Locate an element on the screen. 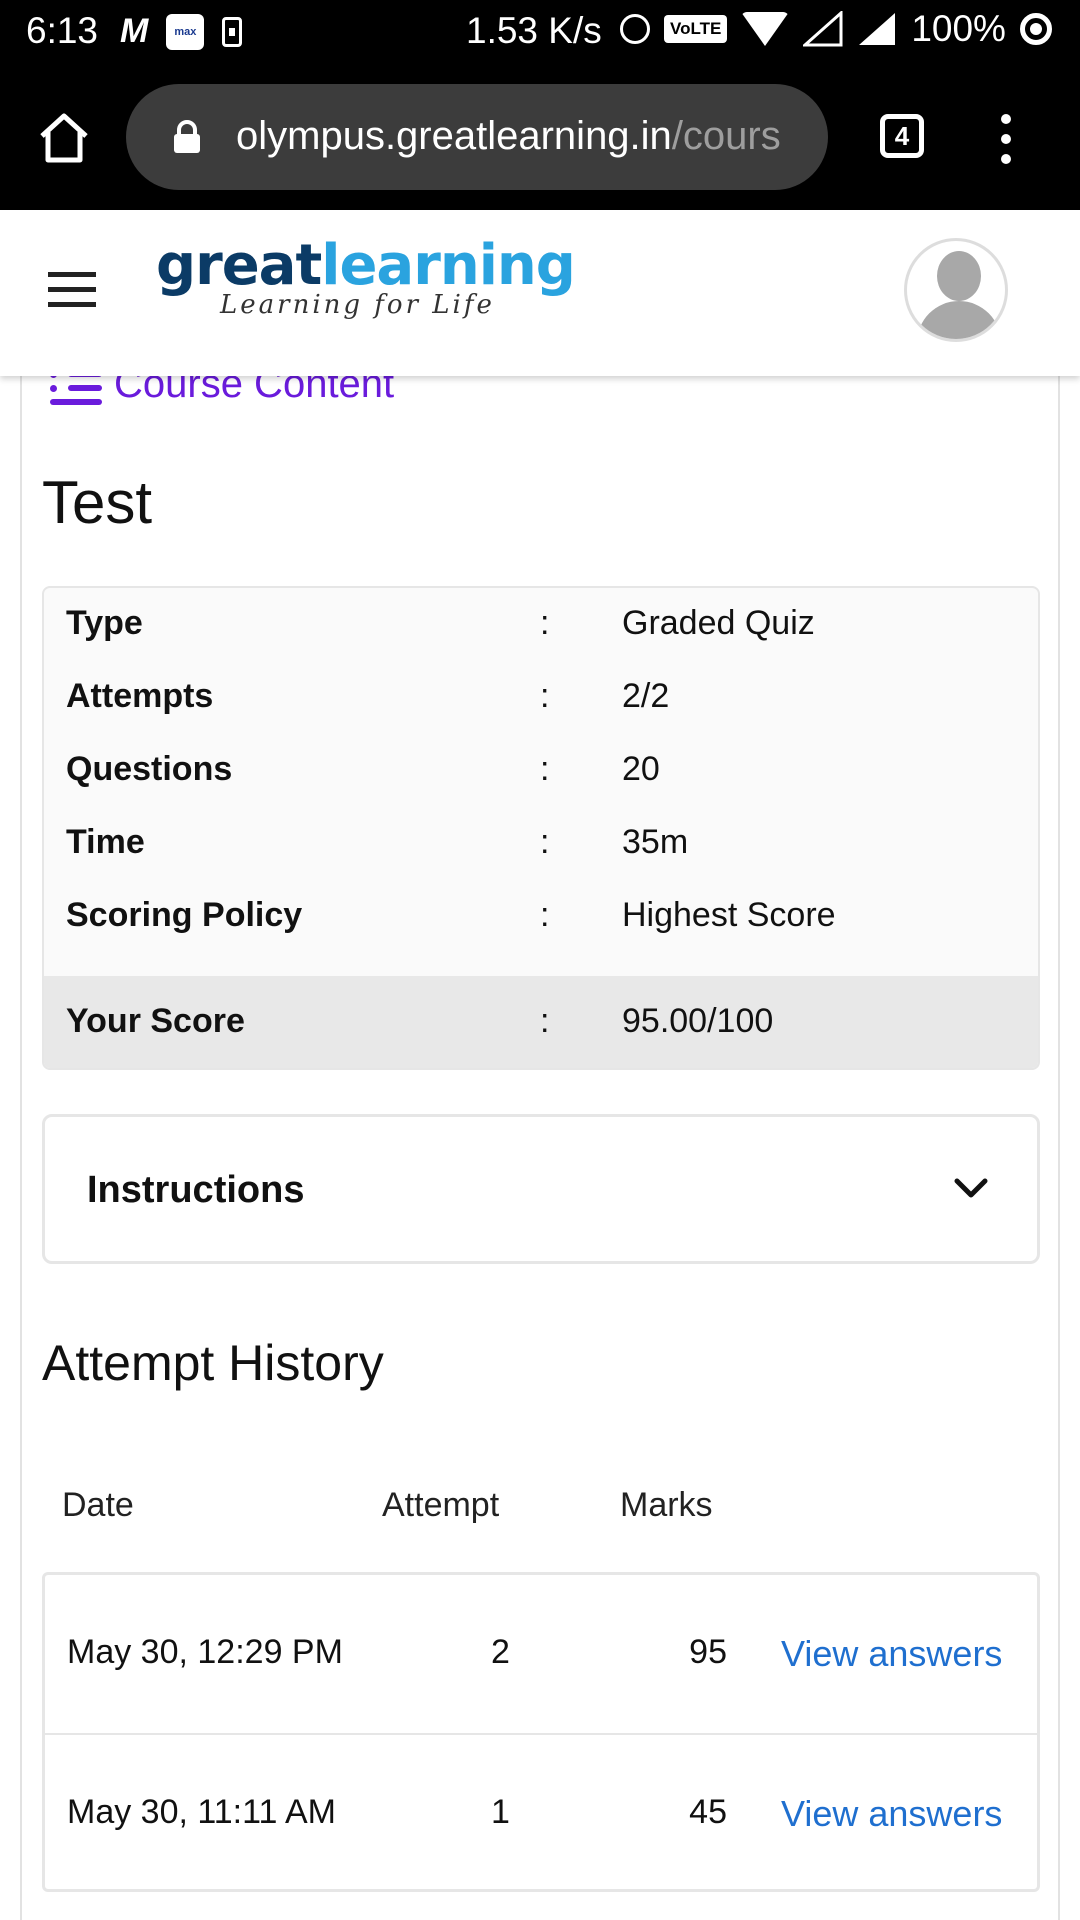 The height and width of the screenshot is (1920, 1080). max-app-icon: max is located at coordinates (185, 31).